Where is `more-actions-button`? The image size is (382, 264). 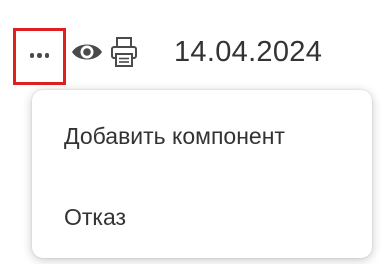
more-actions-button is located at coordinates (39, 56).